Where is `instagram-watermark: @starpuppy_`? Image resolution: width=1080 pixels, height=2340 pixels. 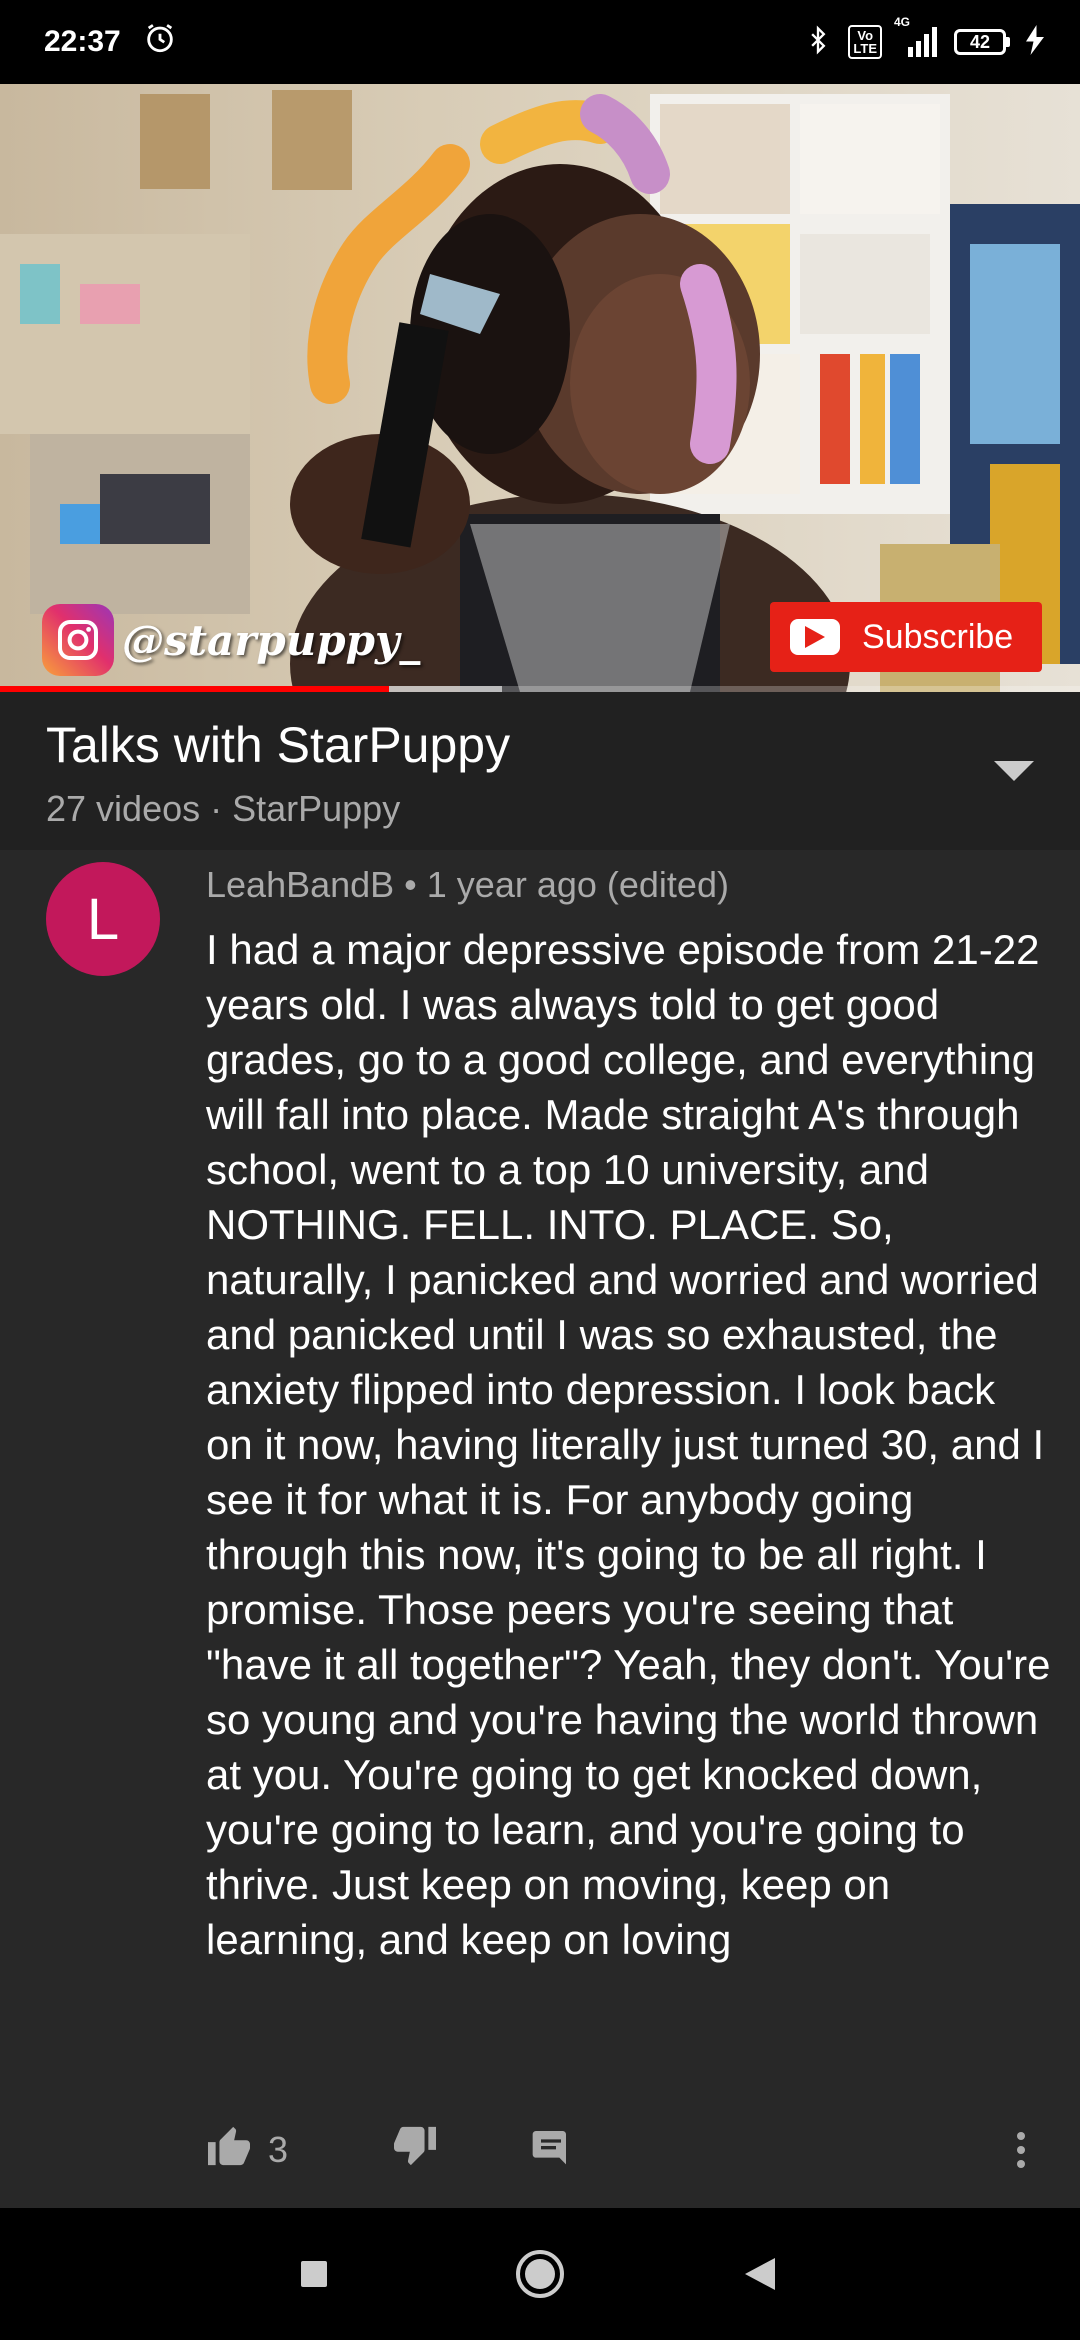 instagram-watermark: @starpuppy_ is located at coordinates (231, 640).